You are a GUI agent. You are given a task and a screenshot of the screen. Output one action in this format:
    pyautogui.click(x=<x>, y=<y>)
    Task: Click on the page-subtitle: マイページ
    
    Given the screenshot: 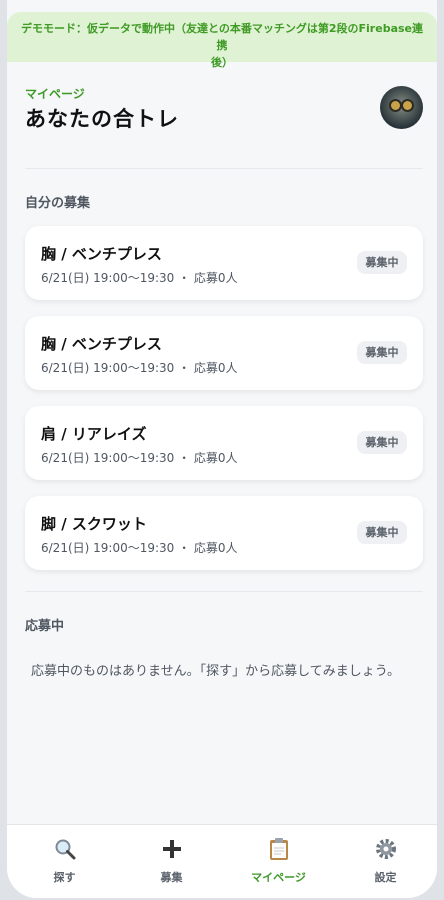 What is the action you would take?
    pyautogui.click(x=55, y=94)
    